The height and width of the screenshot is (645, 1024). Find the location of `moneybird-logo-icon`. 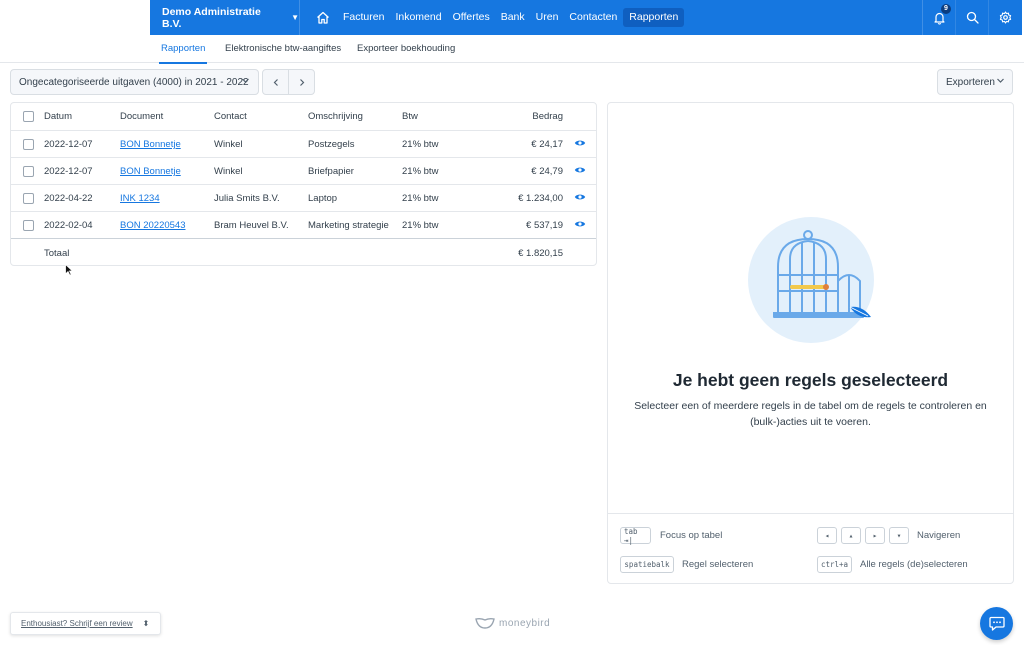

moneybird-logo-icon is located at coordinates (485, 623).